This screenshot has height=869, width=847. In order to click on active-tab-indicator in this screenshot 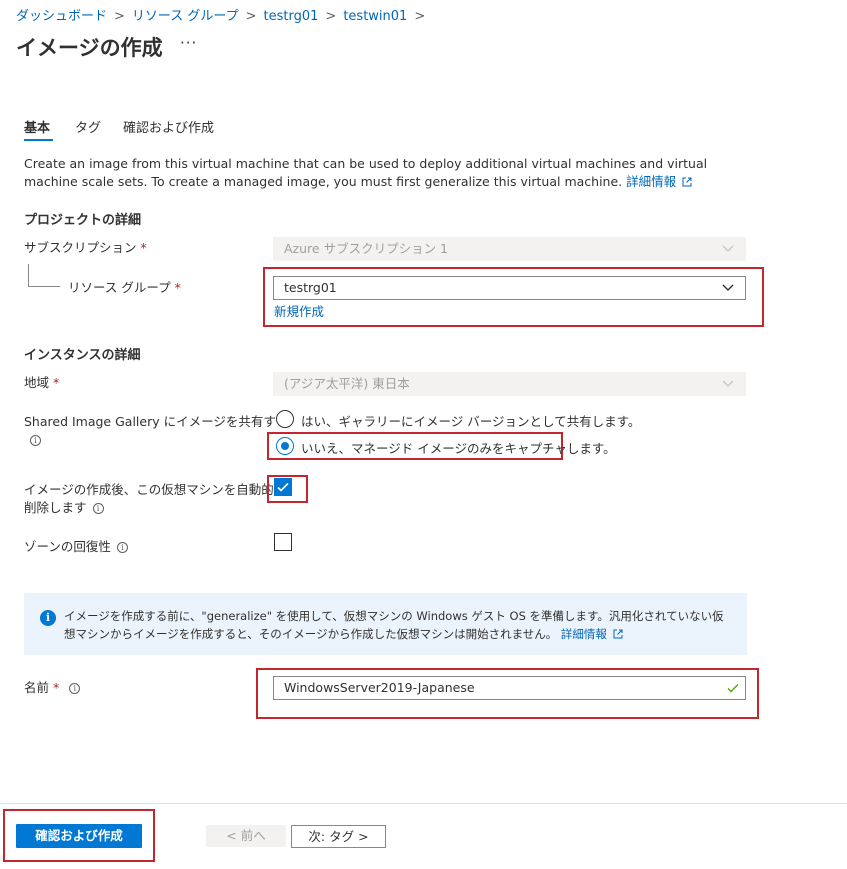, I will do `click(38, 140)`.